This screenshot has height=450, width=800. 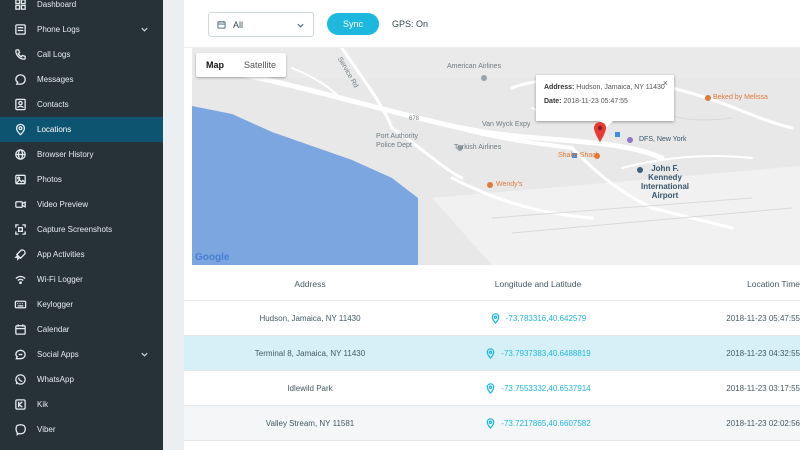 I want to click on chat-bubble-icon, so click(x=20, y=79).